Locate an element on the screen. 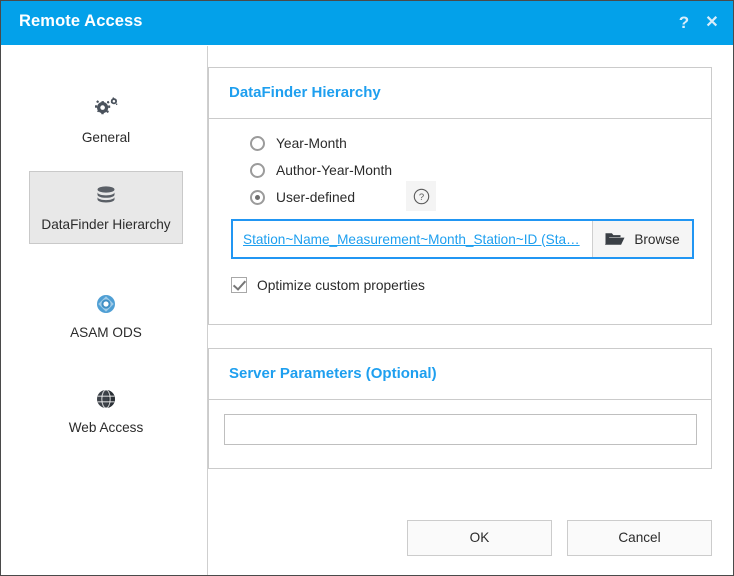 This screenshot has height=576, width=734. group-header: Server Parameters (Optional) is located at coordinates (460, 374).